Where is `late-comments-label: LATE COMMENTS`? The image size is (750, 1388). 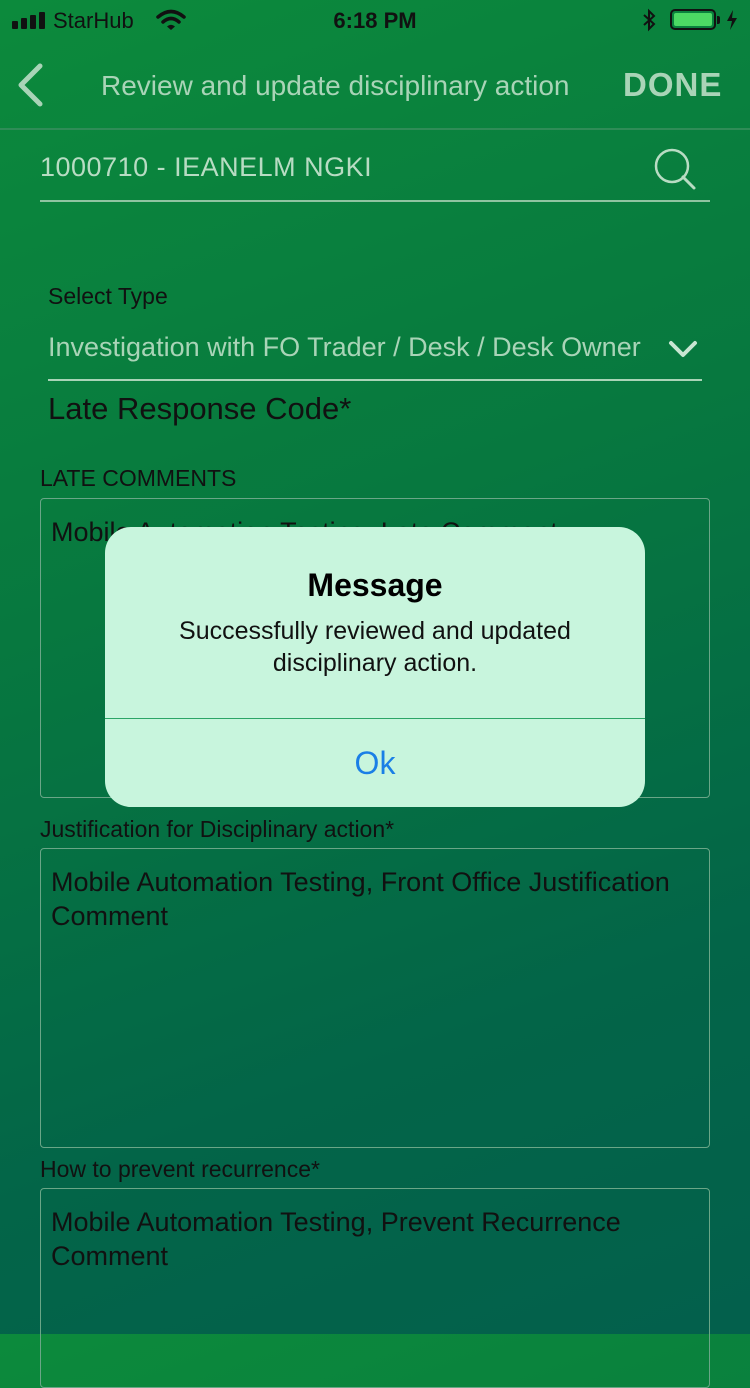 late-comments-label: LATE COMMENTS is located at coordinates (138, 478).